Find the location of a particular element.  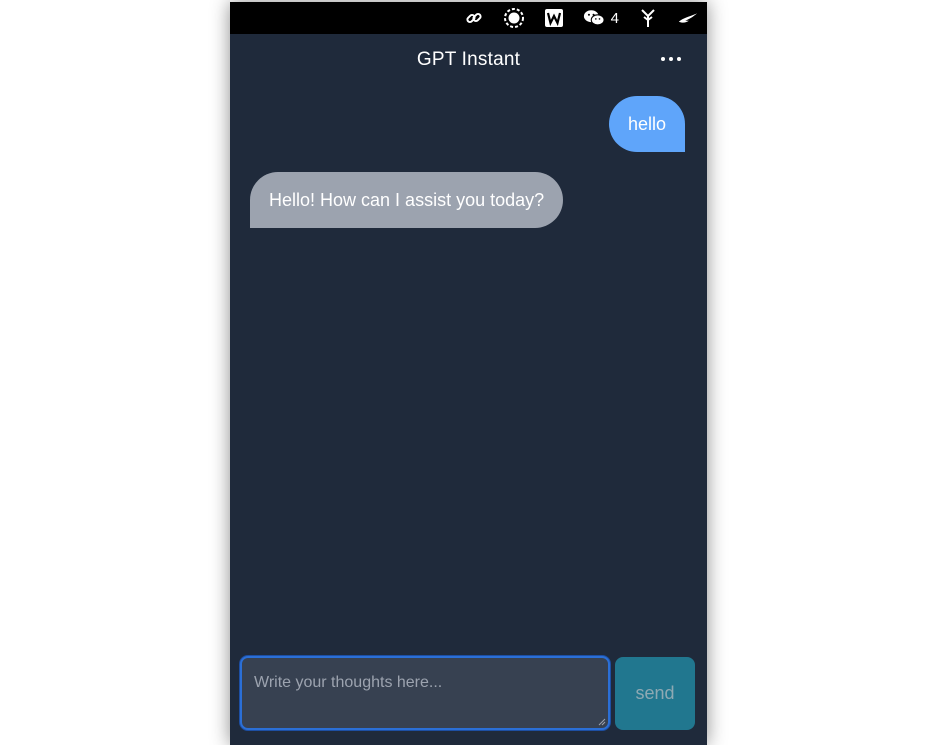

assistant-message-bubble: Hello! How can I assist you today? is located at coordinates (407, 200).